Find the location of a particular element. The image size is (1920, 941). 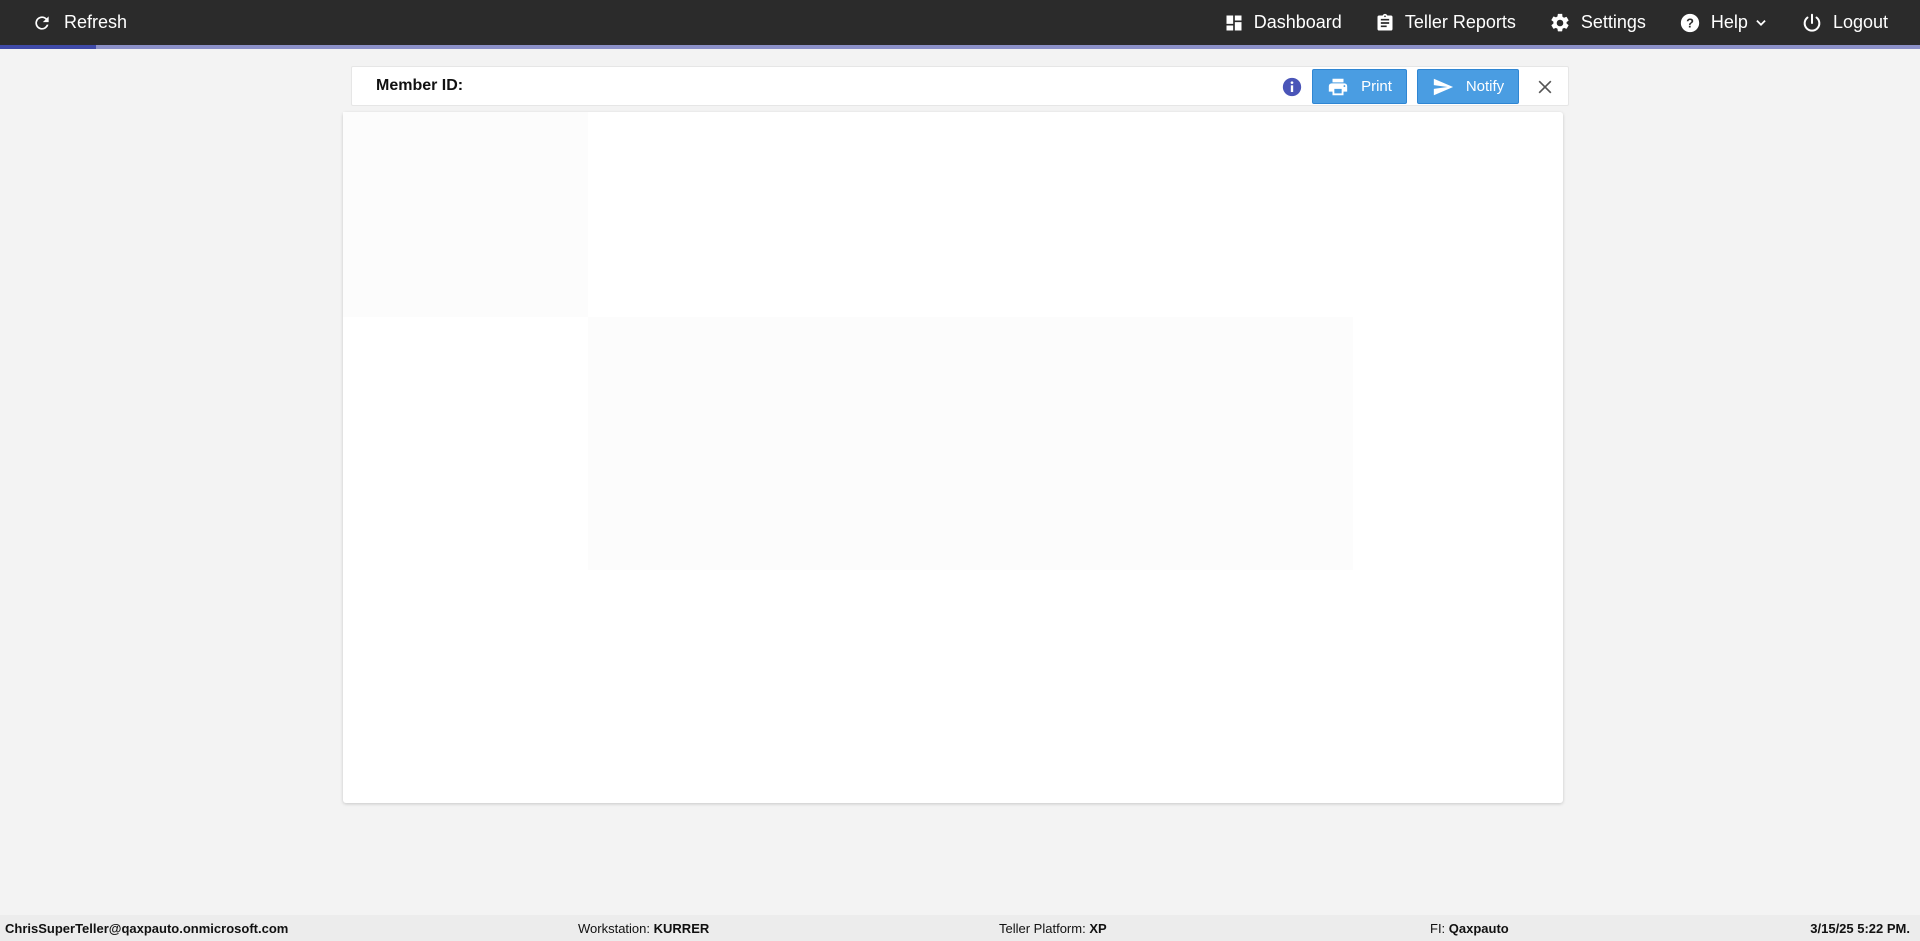

nav-dashboard: Dashboard is located at coordinates (1283, 22).